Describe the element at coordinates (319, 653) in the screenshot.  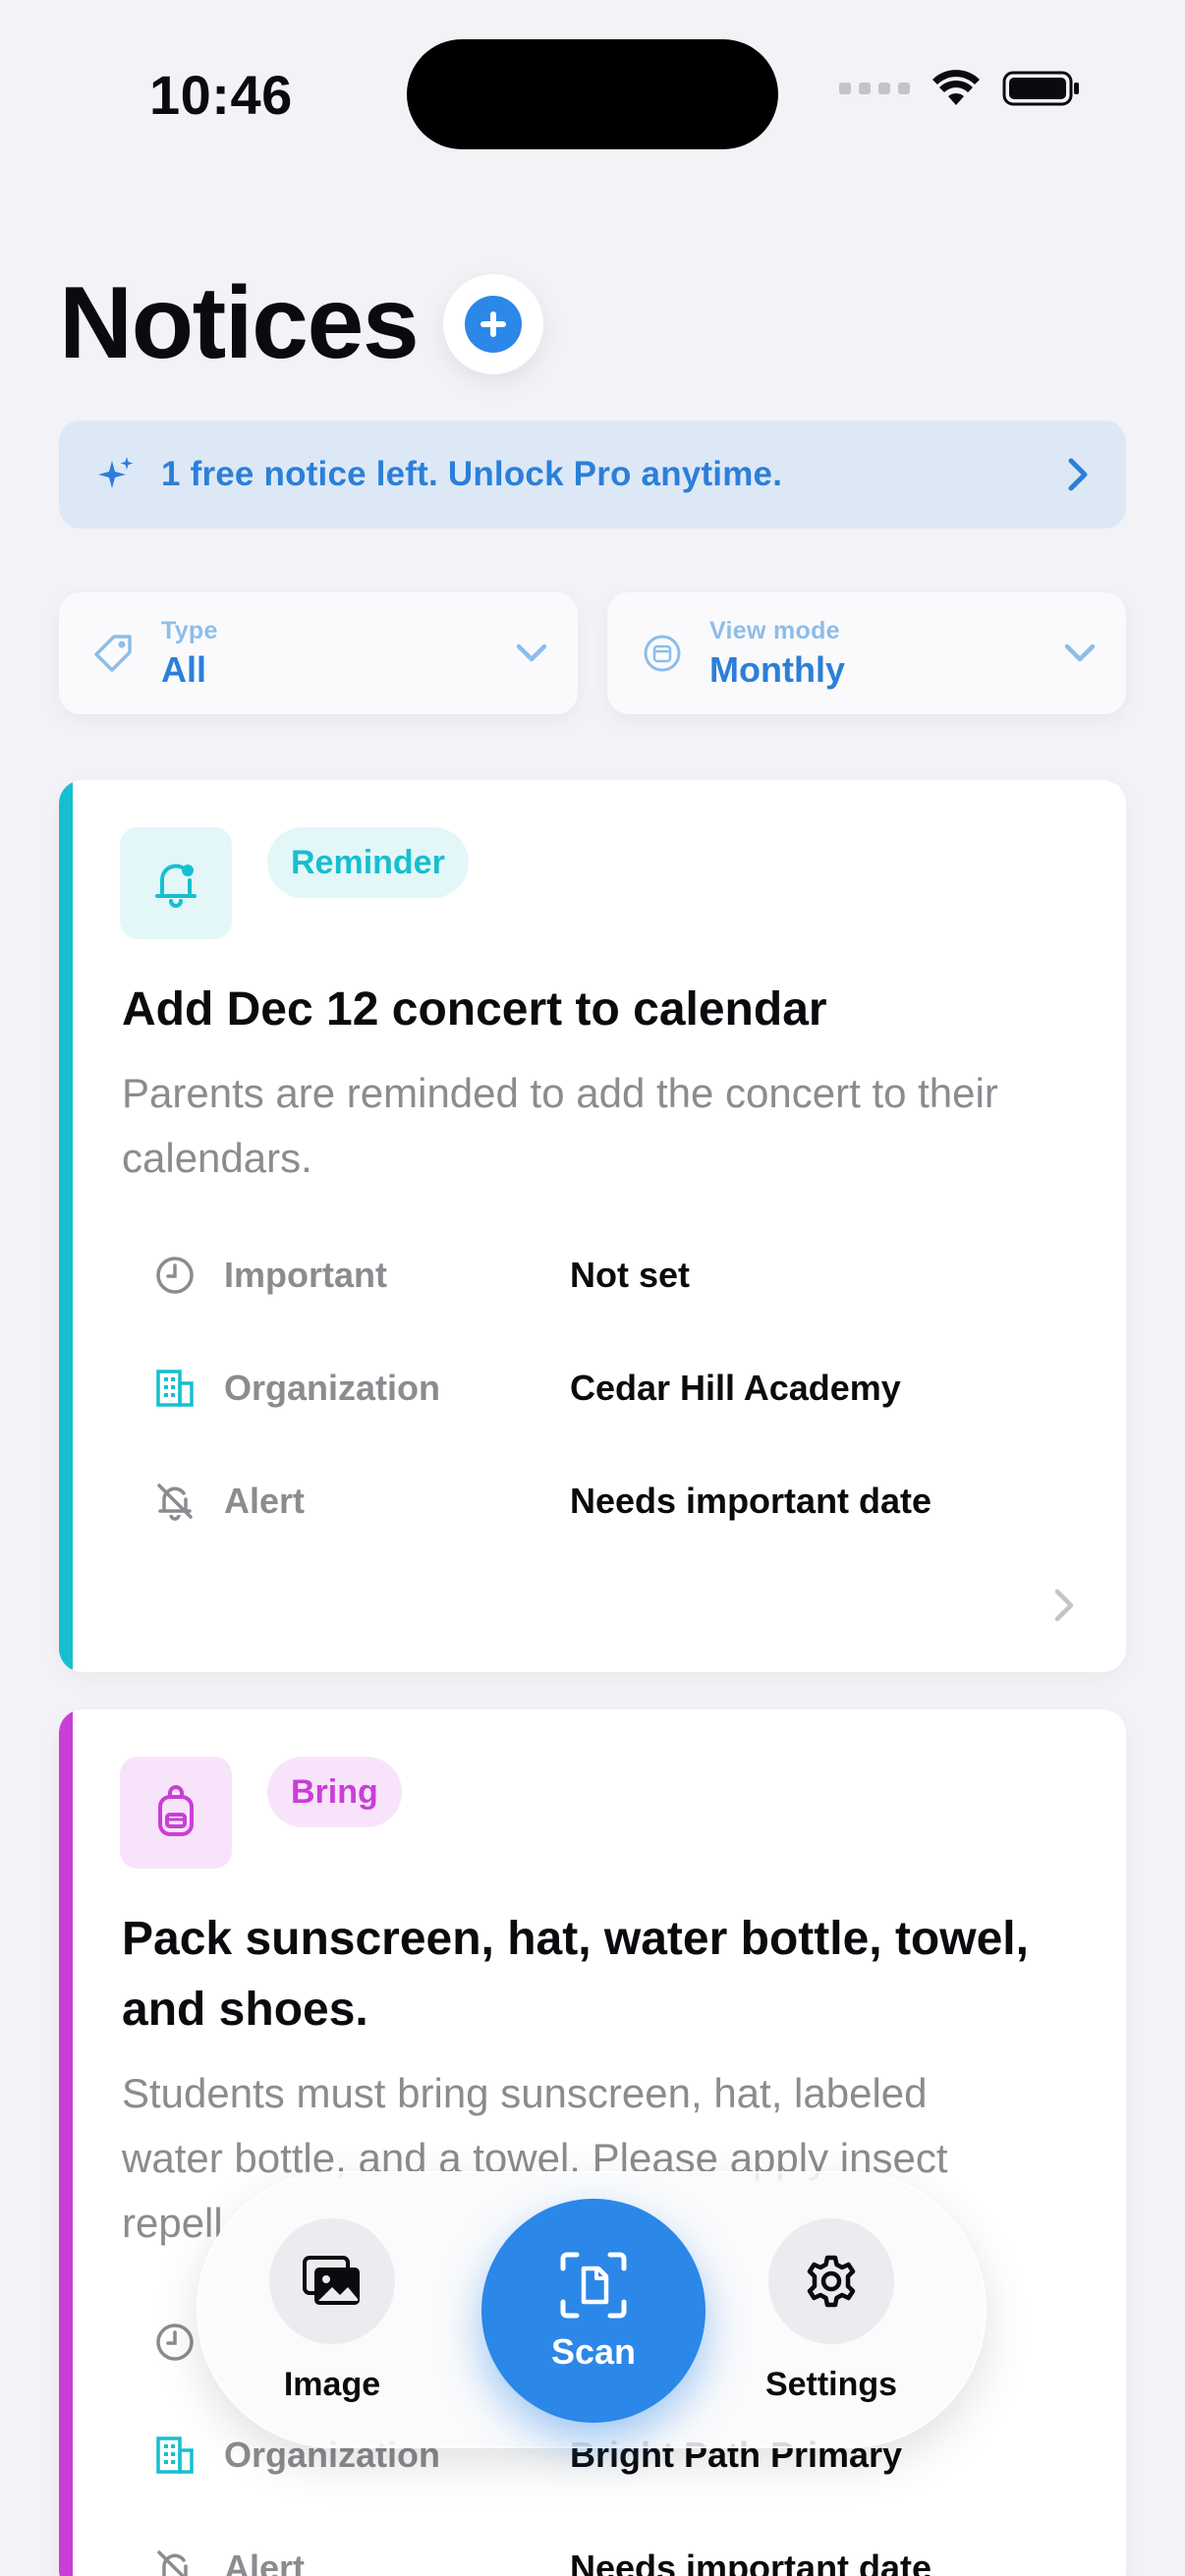
I see `type-filter-dropdown: Type All` at that location.